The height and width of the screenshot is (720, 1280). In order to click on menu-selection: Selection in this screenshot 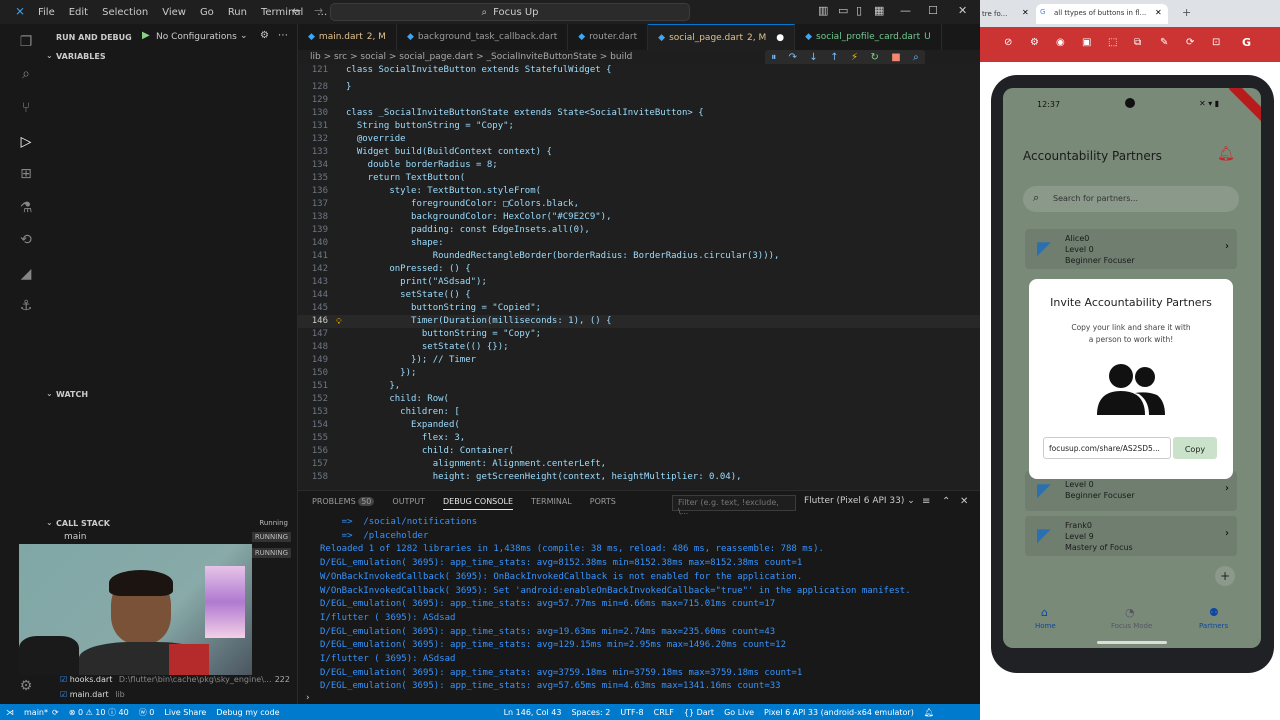, I will do `click(125, 12)`.